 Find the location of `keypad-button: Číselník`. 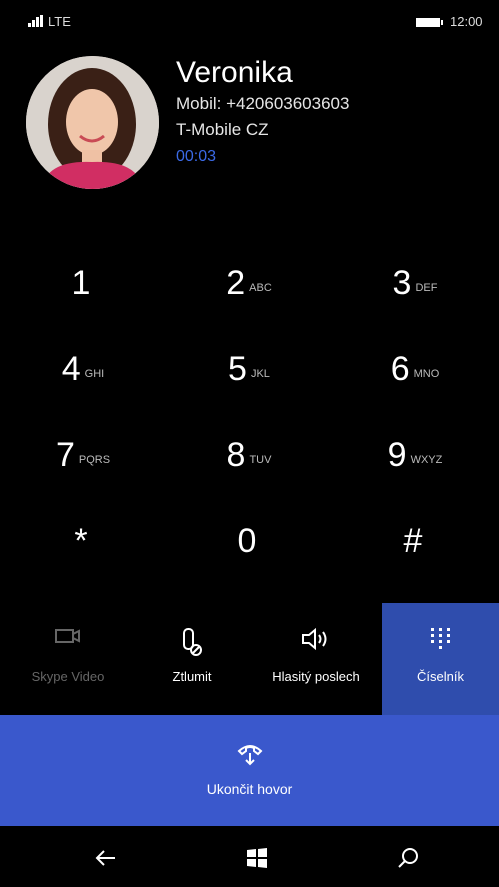

keypad-button: Číselník is located at coordinates (440, 659).